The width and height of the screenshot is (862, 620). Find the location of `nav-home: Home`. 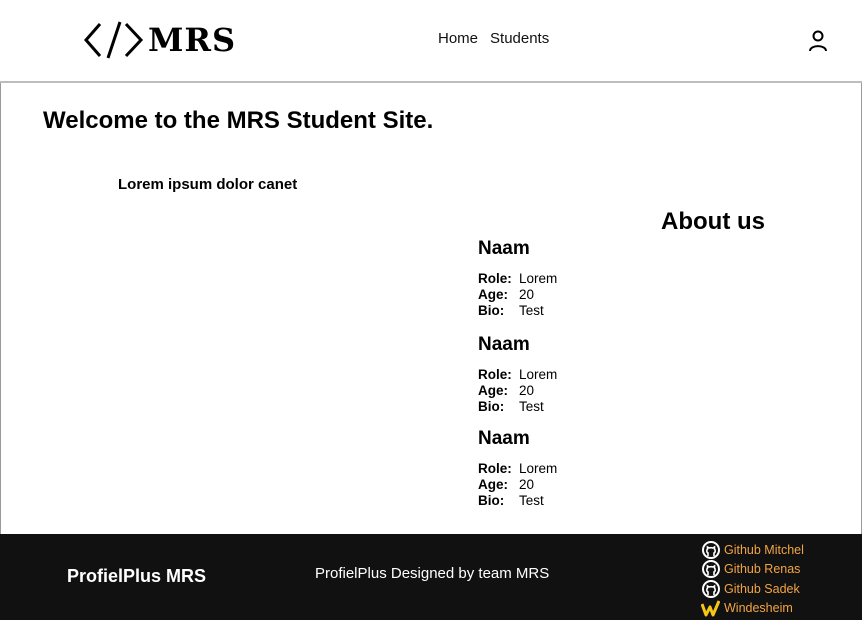

nav-home: Home is located at coordinates (458, 38).